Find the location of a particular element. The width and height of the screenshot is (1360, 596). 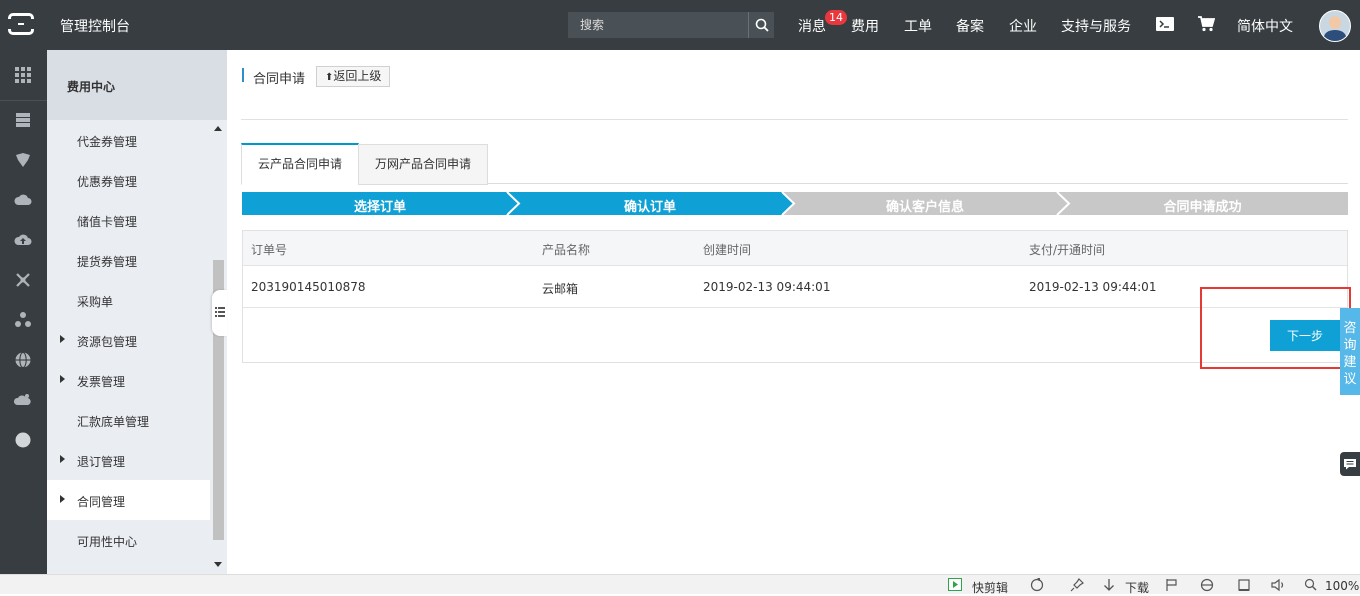

back-button: ⬆返回上级 is located at coordinates (353, 76).